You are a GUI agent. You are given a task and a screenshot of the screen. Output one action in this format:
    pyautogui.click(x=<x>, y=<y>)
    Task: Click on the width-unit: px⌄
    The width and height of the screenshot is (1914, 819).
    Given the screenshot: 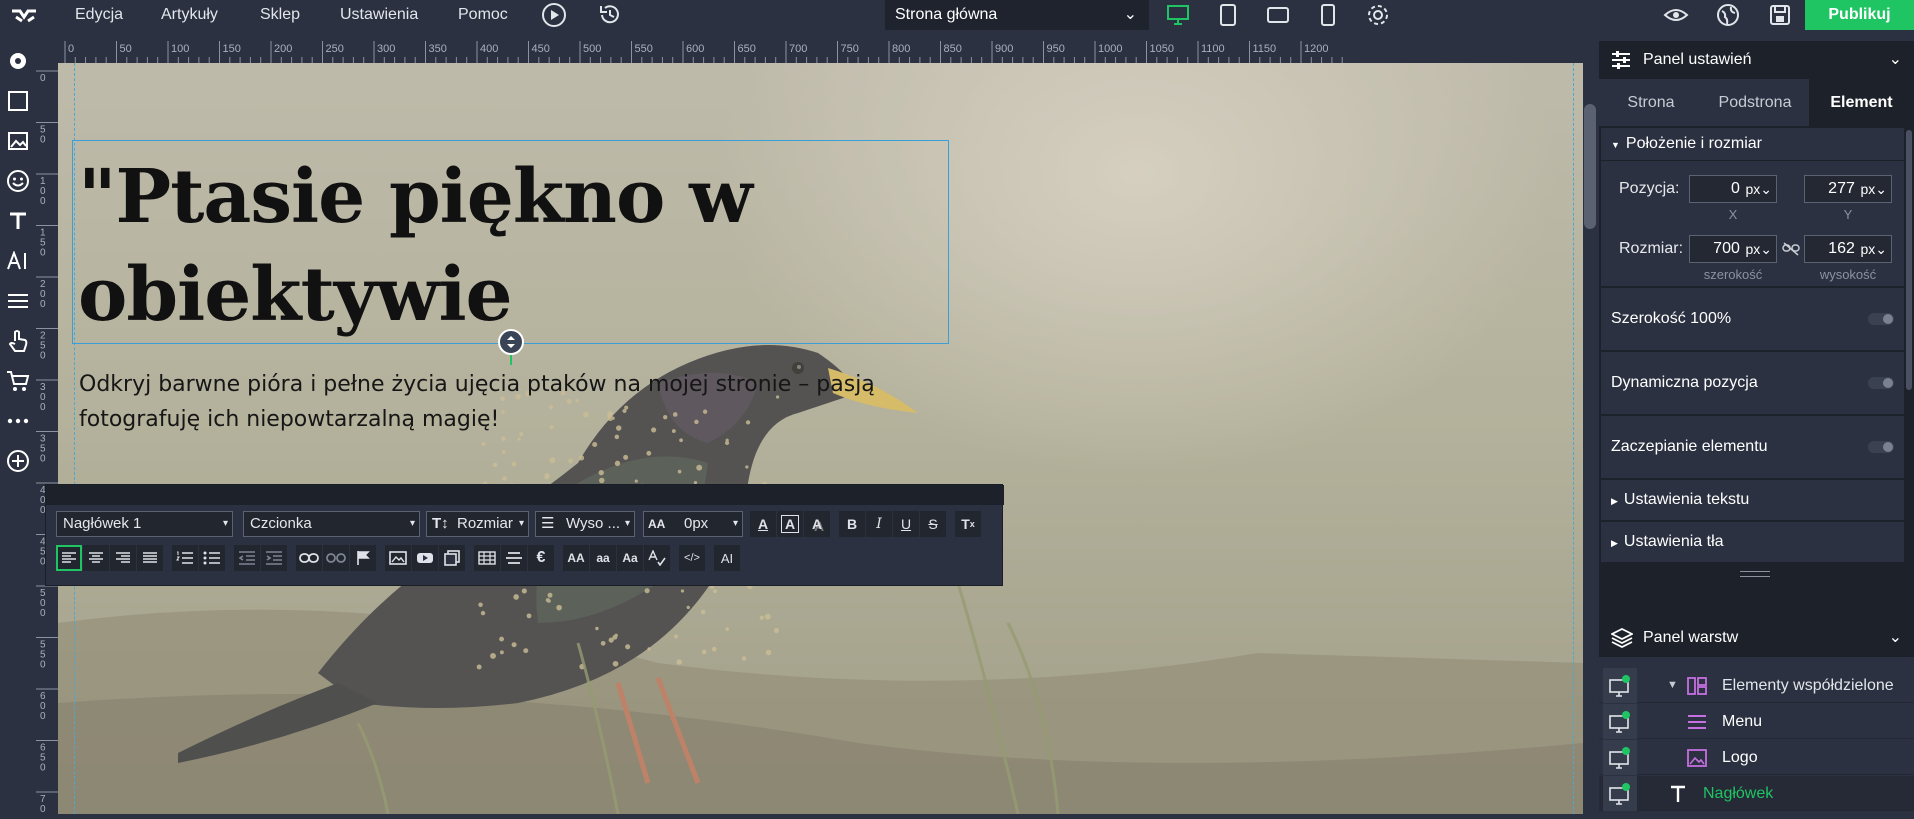 What is the action you would take?
    pyautogui.click(x=1758, y=249)
    